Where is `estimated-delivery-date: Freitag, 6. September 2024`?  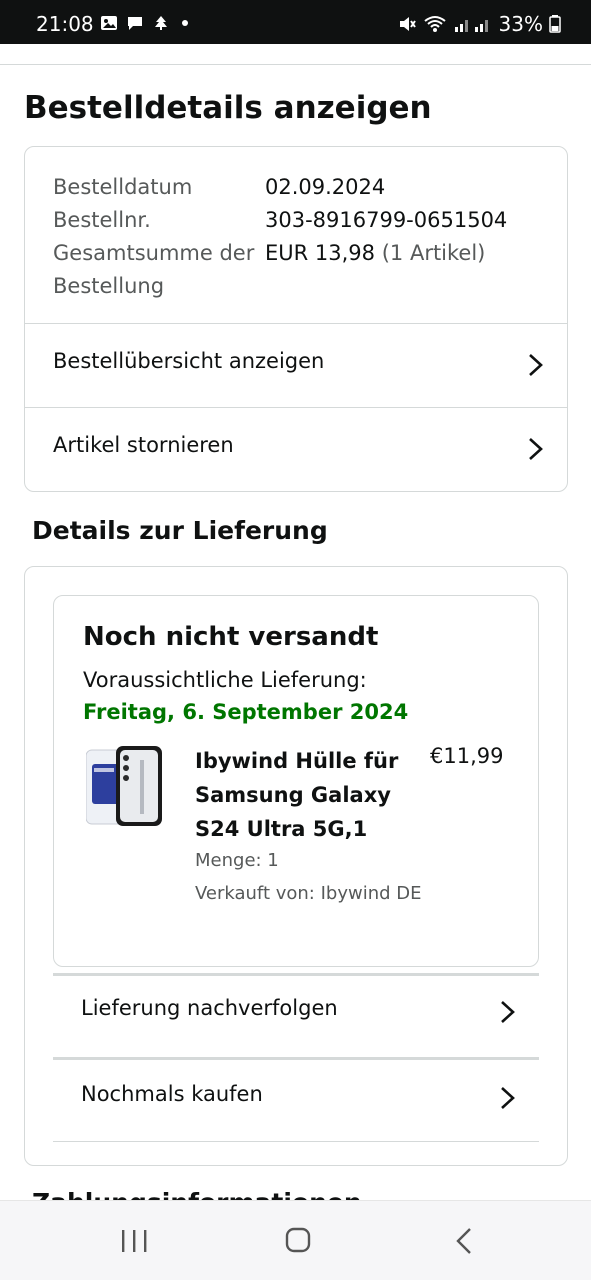 estimated-delivery-date: Freitag, 6. September 2024 is located at coordinates (246, 712).